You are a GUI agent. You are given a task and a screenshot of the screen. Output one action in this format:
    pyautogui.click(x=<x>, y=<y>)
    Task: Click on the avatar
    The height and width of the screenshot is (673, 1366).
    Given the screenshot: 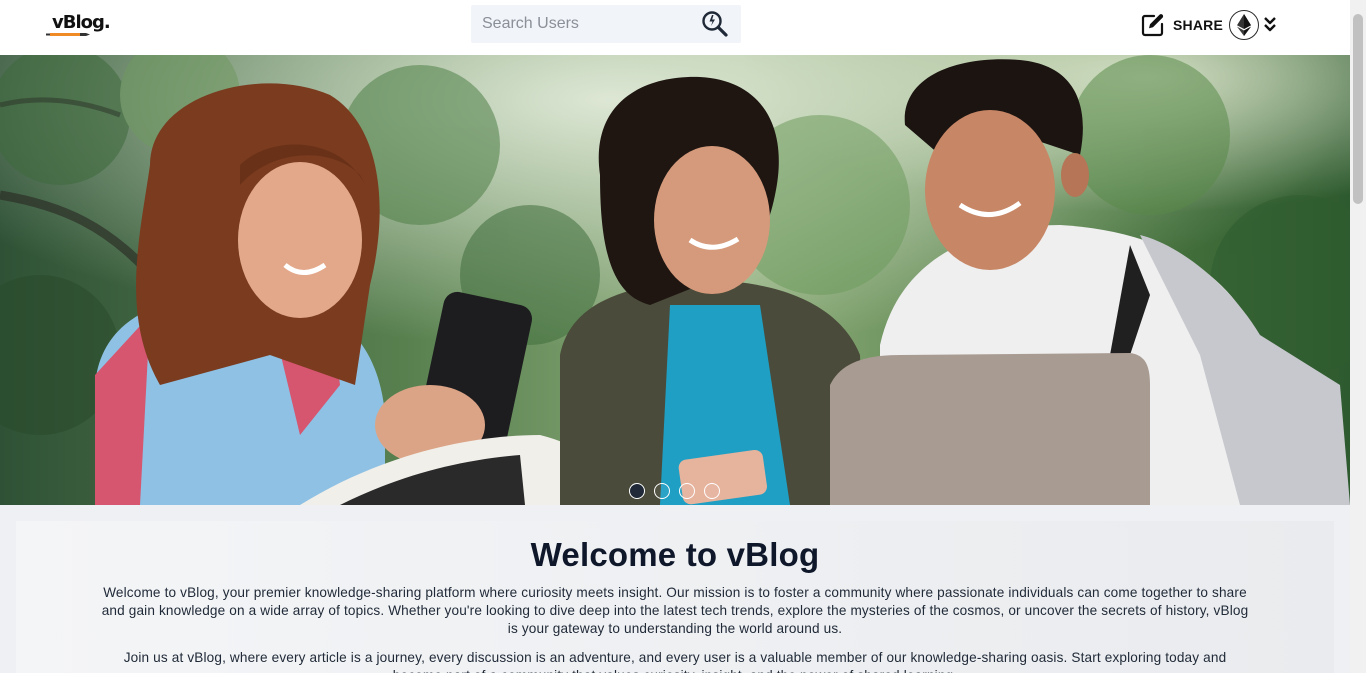 What is the action you would take?
    pyautogui.click(x=1244, y=25)
    